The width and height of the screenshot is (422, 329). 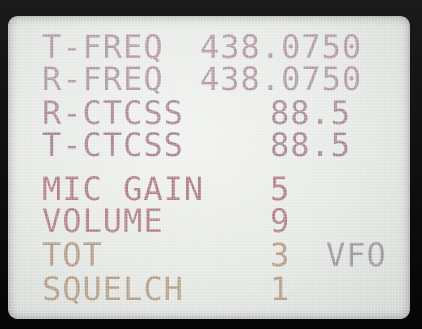 What do you see at coordinates (209, 189) in the screenshot?
I see `row-mic-gain: MIC GAIN 5` at bounding box center [209, 189].